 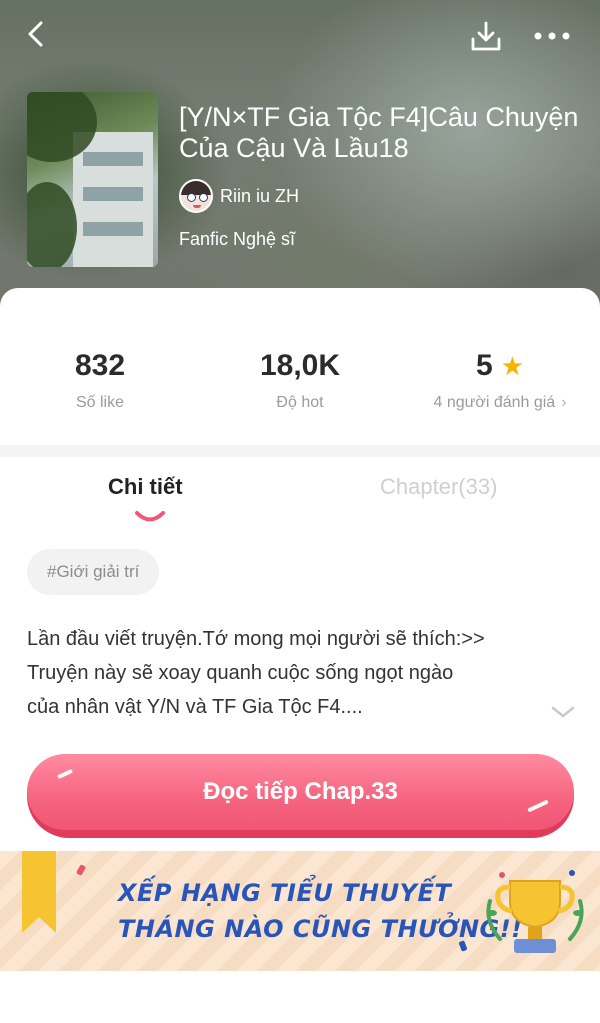 What do you see at coordinates (563, 712) in the screenshot?
I see `expand-chevron-icon` at bounding box center [563, 712].